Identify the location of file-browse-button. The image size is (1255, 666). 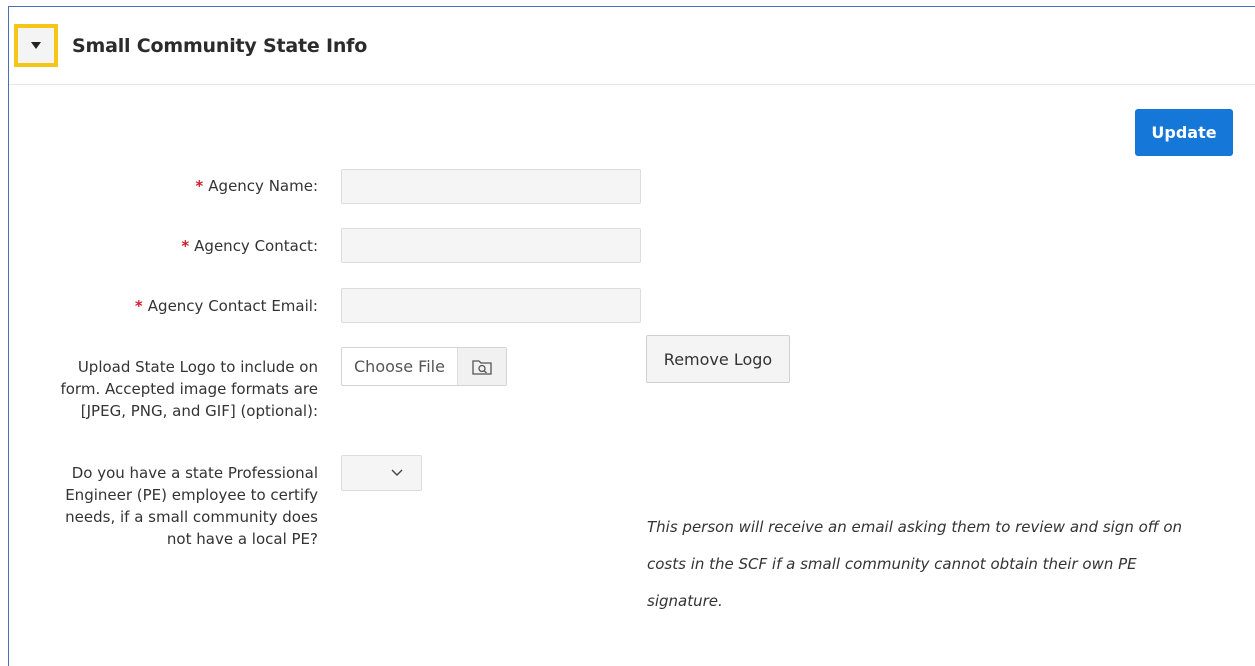
(481, 366).